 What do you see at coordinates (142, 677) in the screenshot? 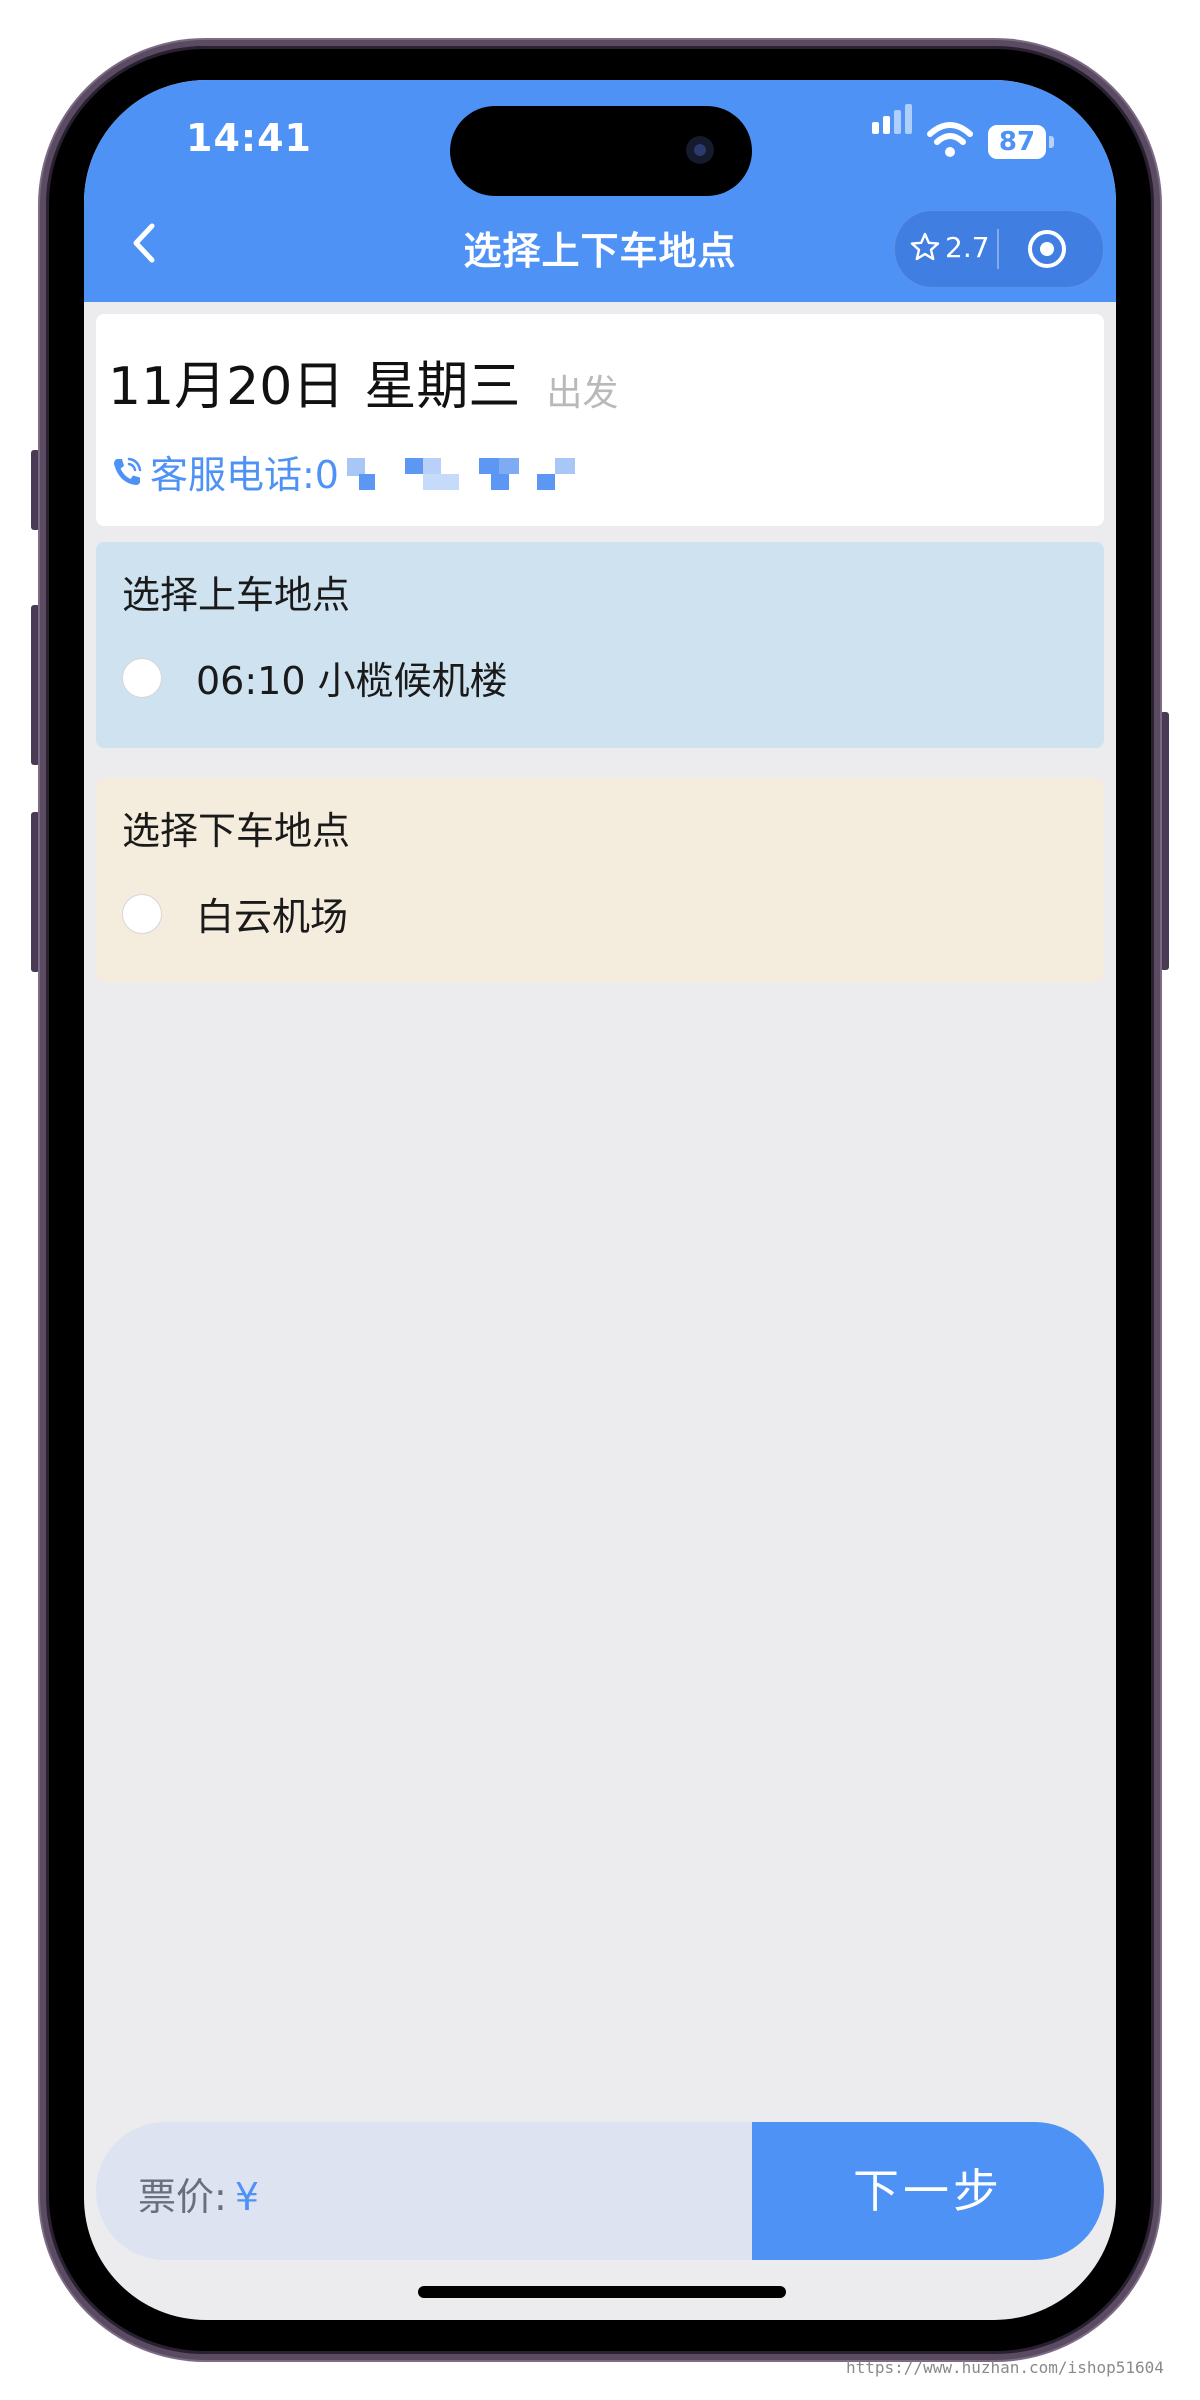
I see `boarding-radio` at bounding box center [142, 677].